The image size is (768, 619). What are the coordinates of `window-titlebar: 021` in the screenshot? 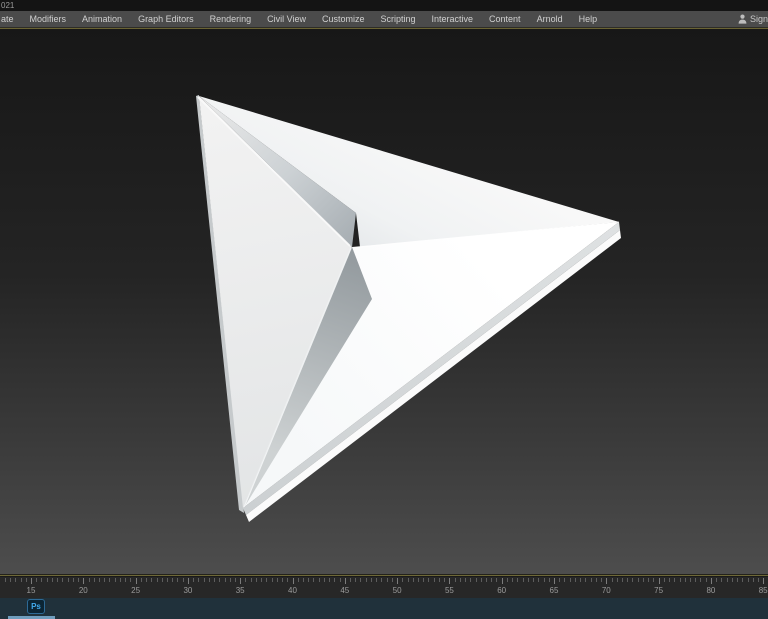 It's located at (384, 5).